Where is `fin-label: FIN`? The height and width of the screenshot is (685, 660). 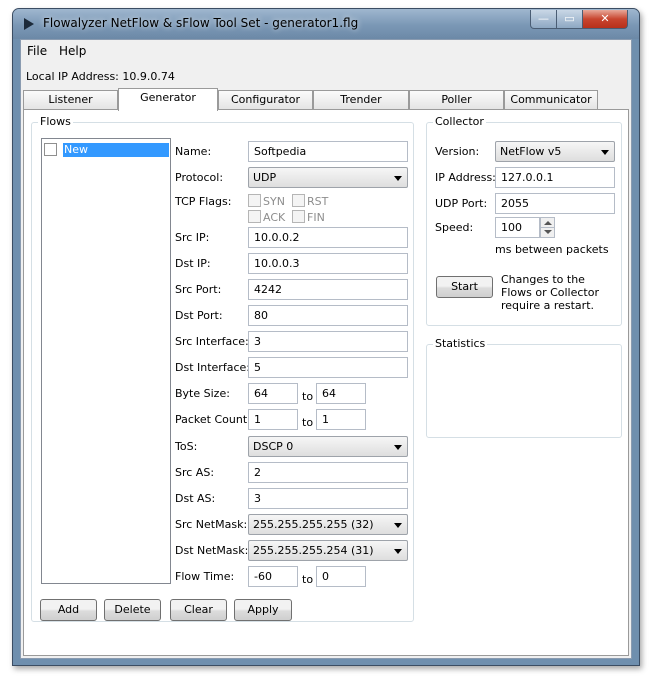 fin-label: FIN is located at coordinates (316, 217).